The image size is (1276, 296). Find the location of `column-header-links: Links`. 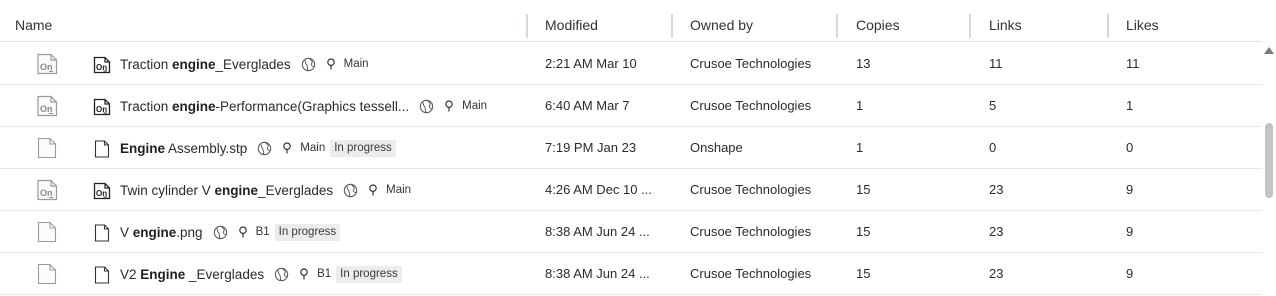

column-header-links: Links is located at coordinates (1005, 21).